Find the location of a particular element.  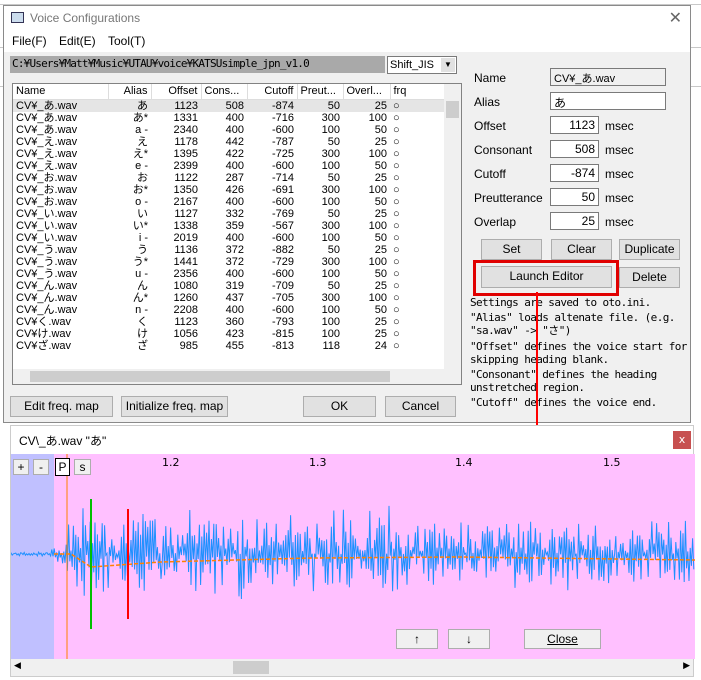

preutterance-input: 50 is located at coordinates (574, 197).